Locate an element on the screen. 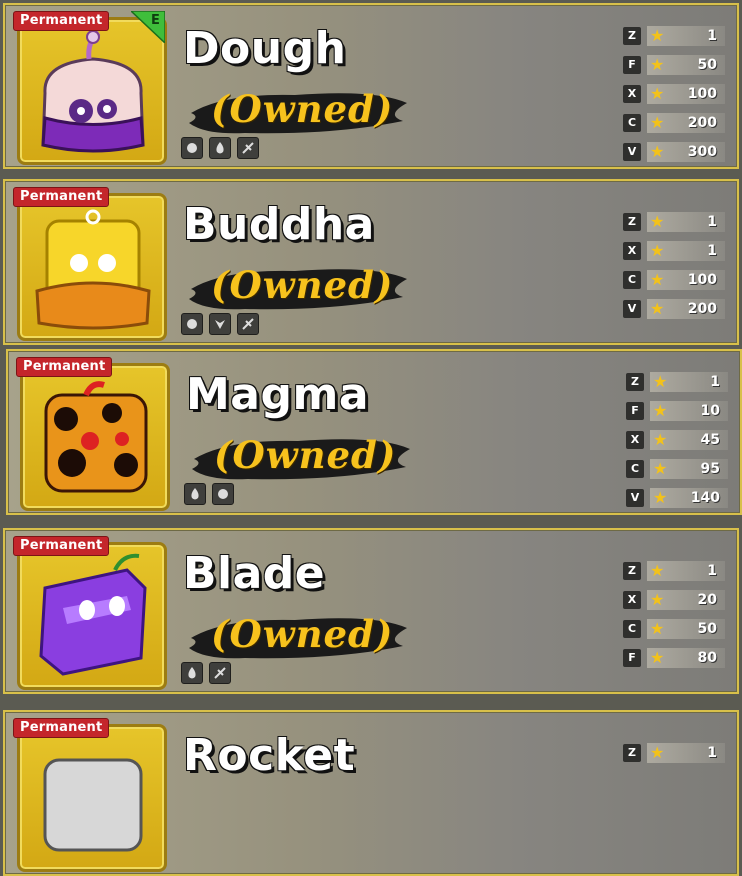 The width and height of the screenshot is (742, 876). move-row: X ★ 100 is located at coordinates (674, 93).